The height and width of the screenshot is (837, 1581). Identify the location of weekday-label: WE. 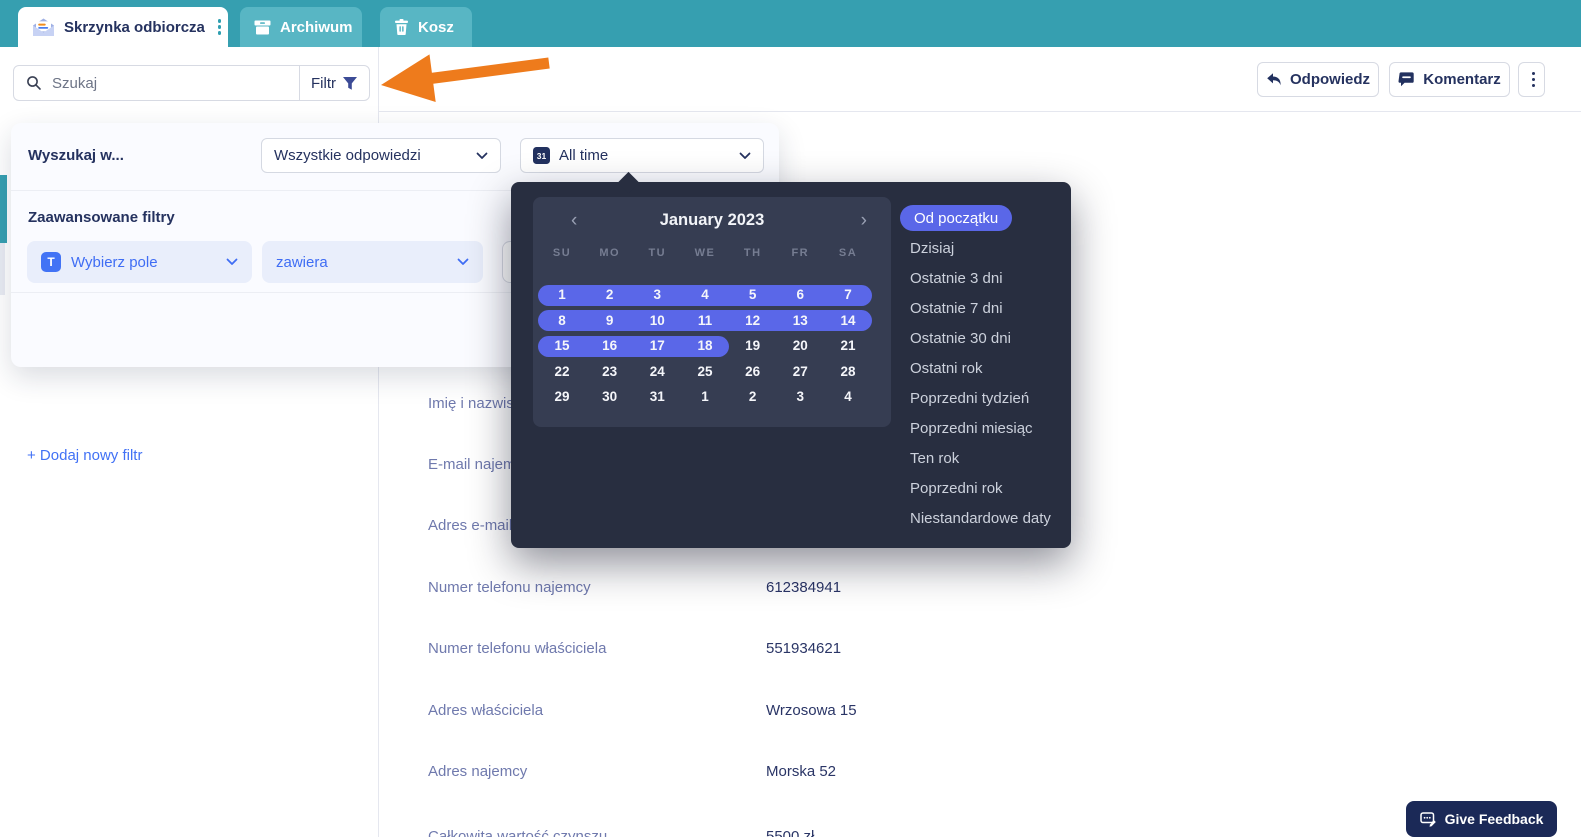
(705, 253).